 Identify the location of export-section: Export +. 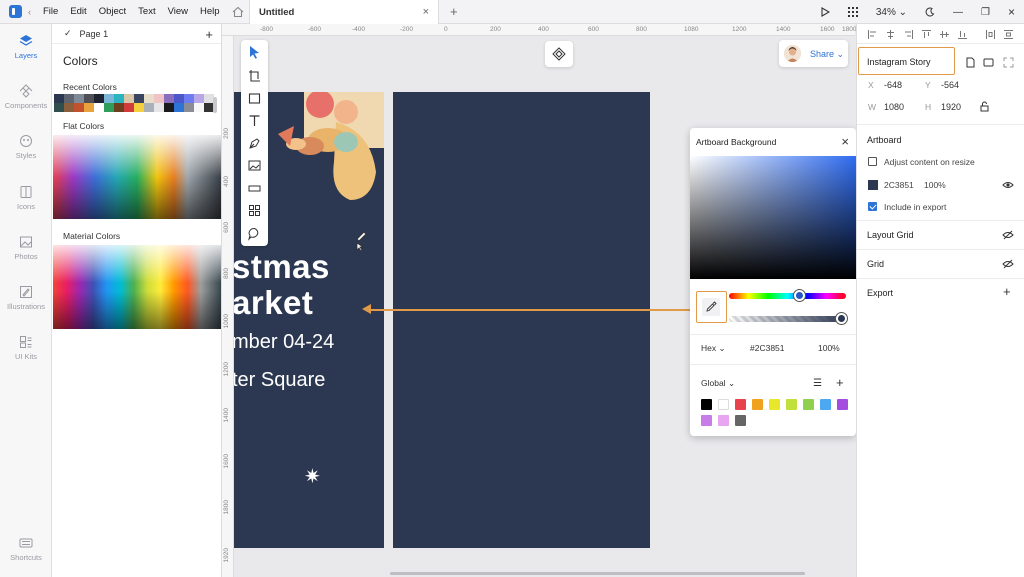
(940, 292).